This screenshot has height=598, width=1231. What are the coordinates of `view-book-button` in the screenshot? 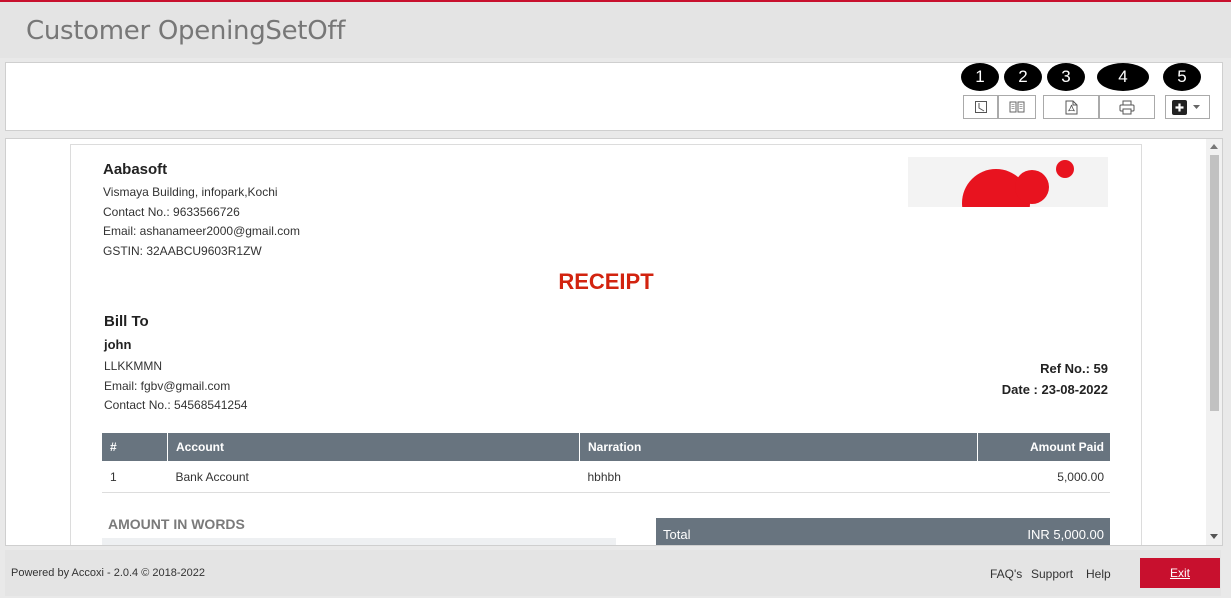 It's located at (1017, 107).